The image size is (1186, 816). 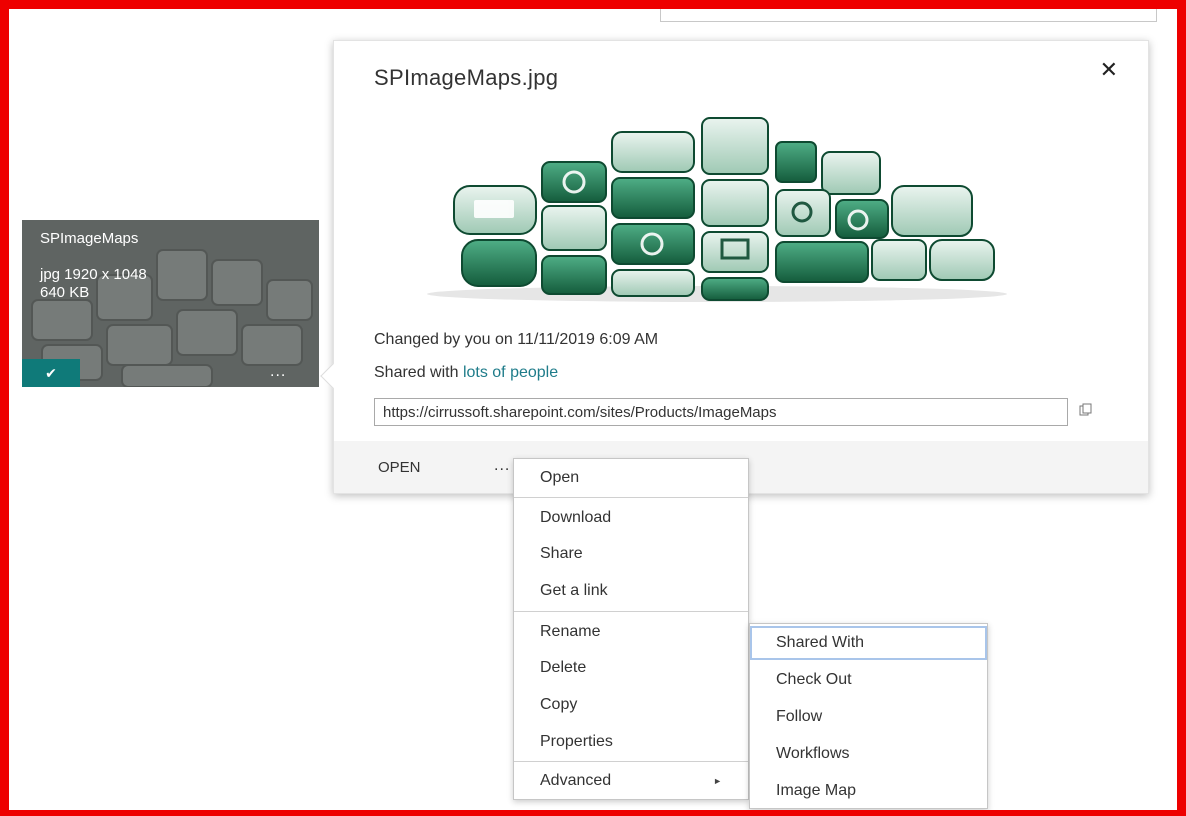 I want to click on copy-link-icon, so click(x=1085, y=410).